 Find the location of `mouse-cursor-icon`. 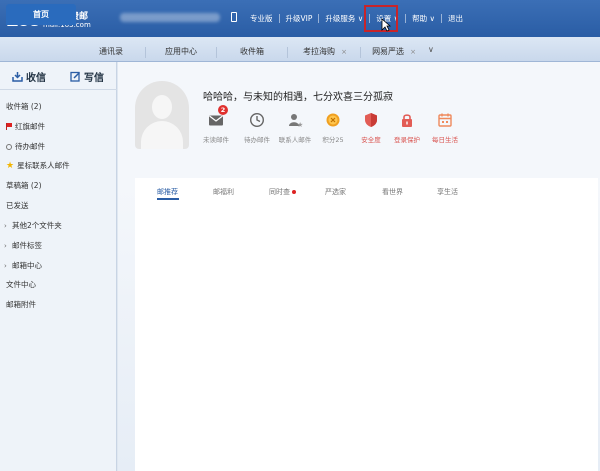

mouse-cursor-icon is located at coordinates (386, 25).